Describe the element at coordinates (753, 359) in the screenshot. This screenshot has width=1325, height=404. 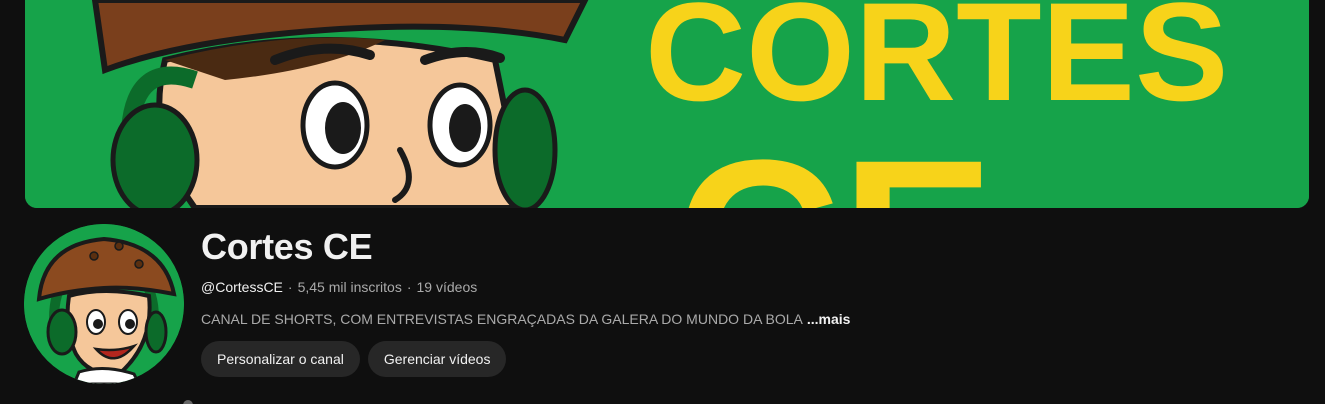
I see `channel-actions: Personalizar o canal Gerenciar vídeos` at that location.